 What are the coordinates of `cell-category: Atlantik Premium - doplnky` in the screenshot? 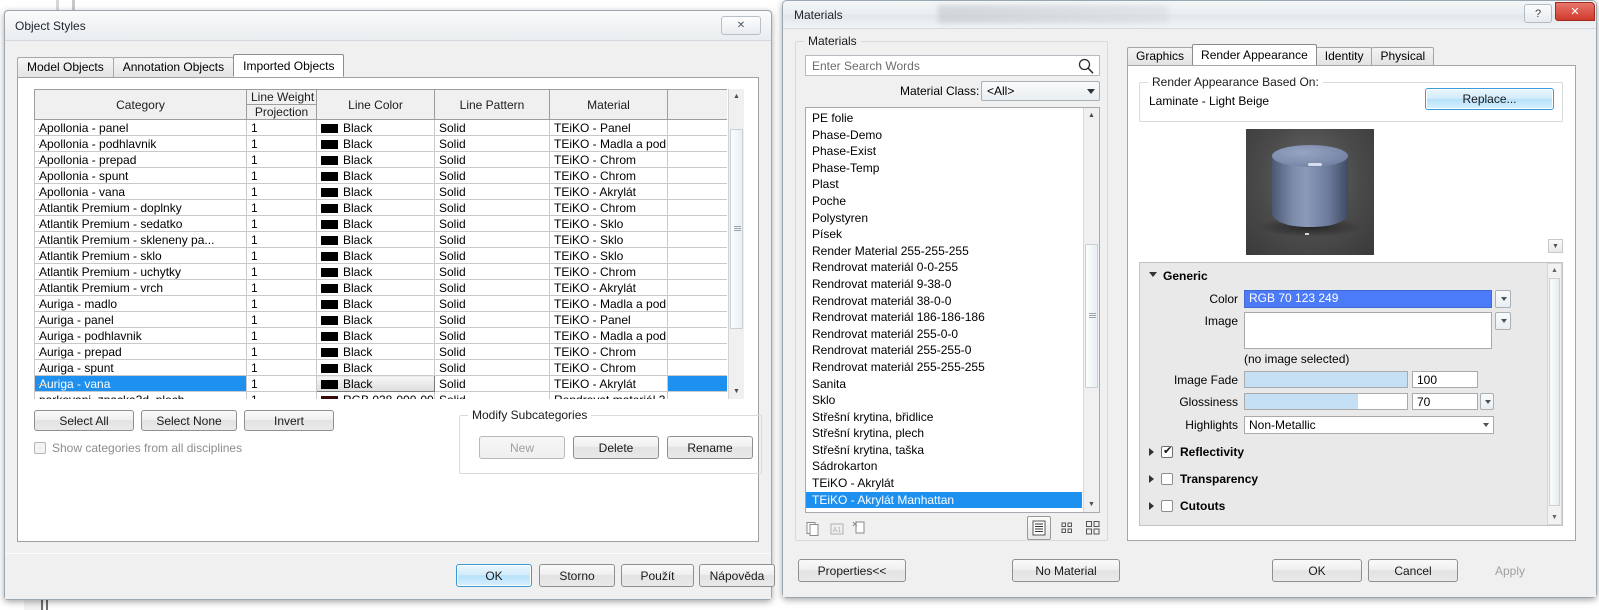 It's located at (140, 207).